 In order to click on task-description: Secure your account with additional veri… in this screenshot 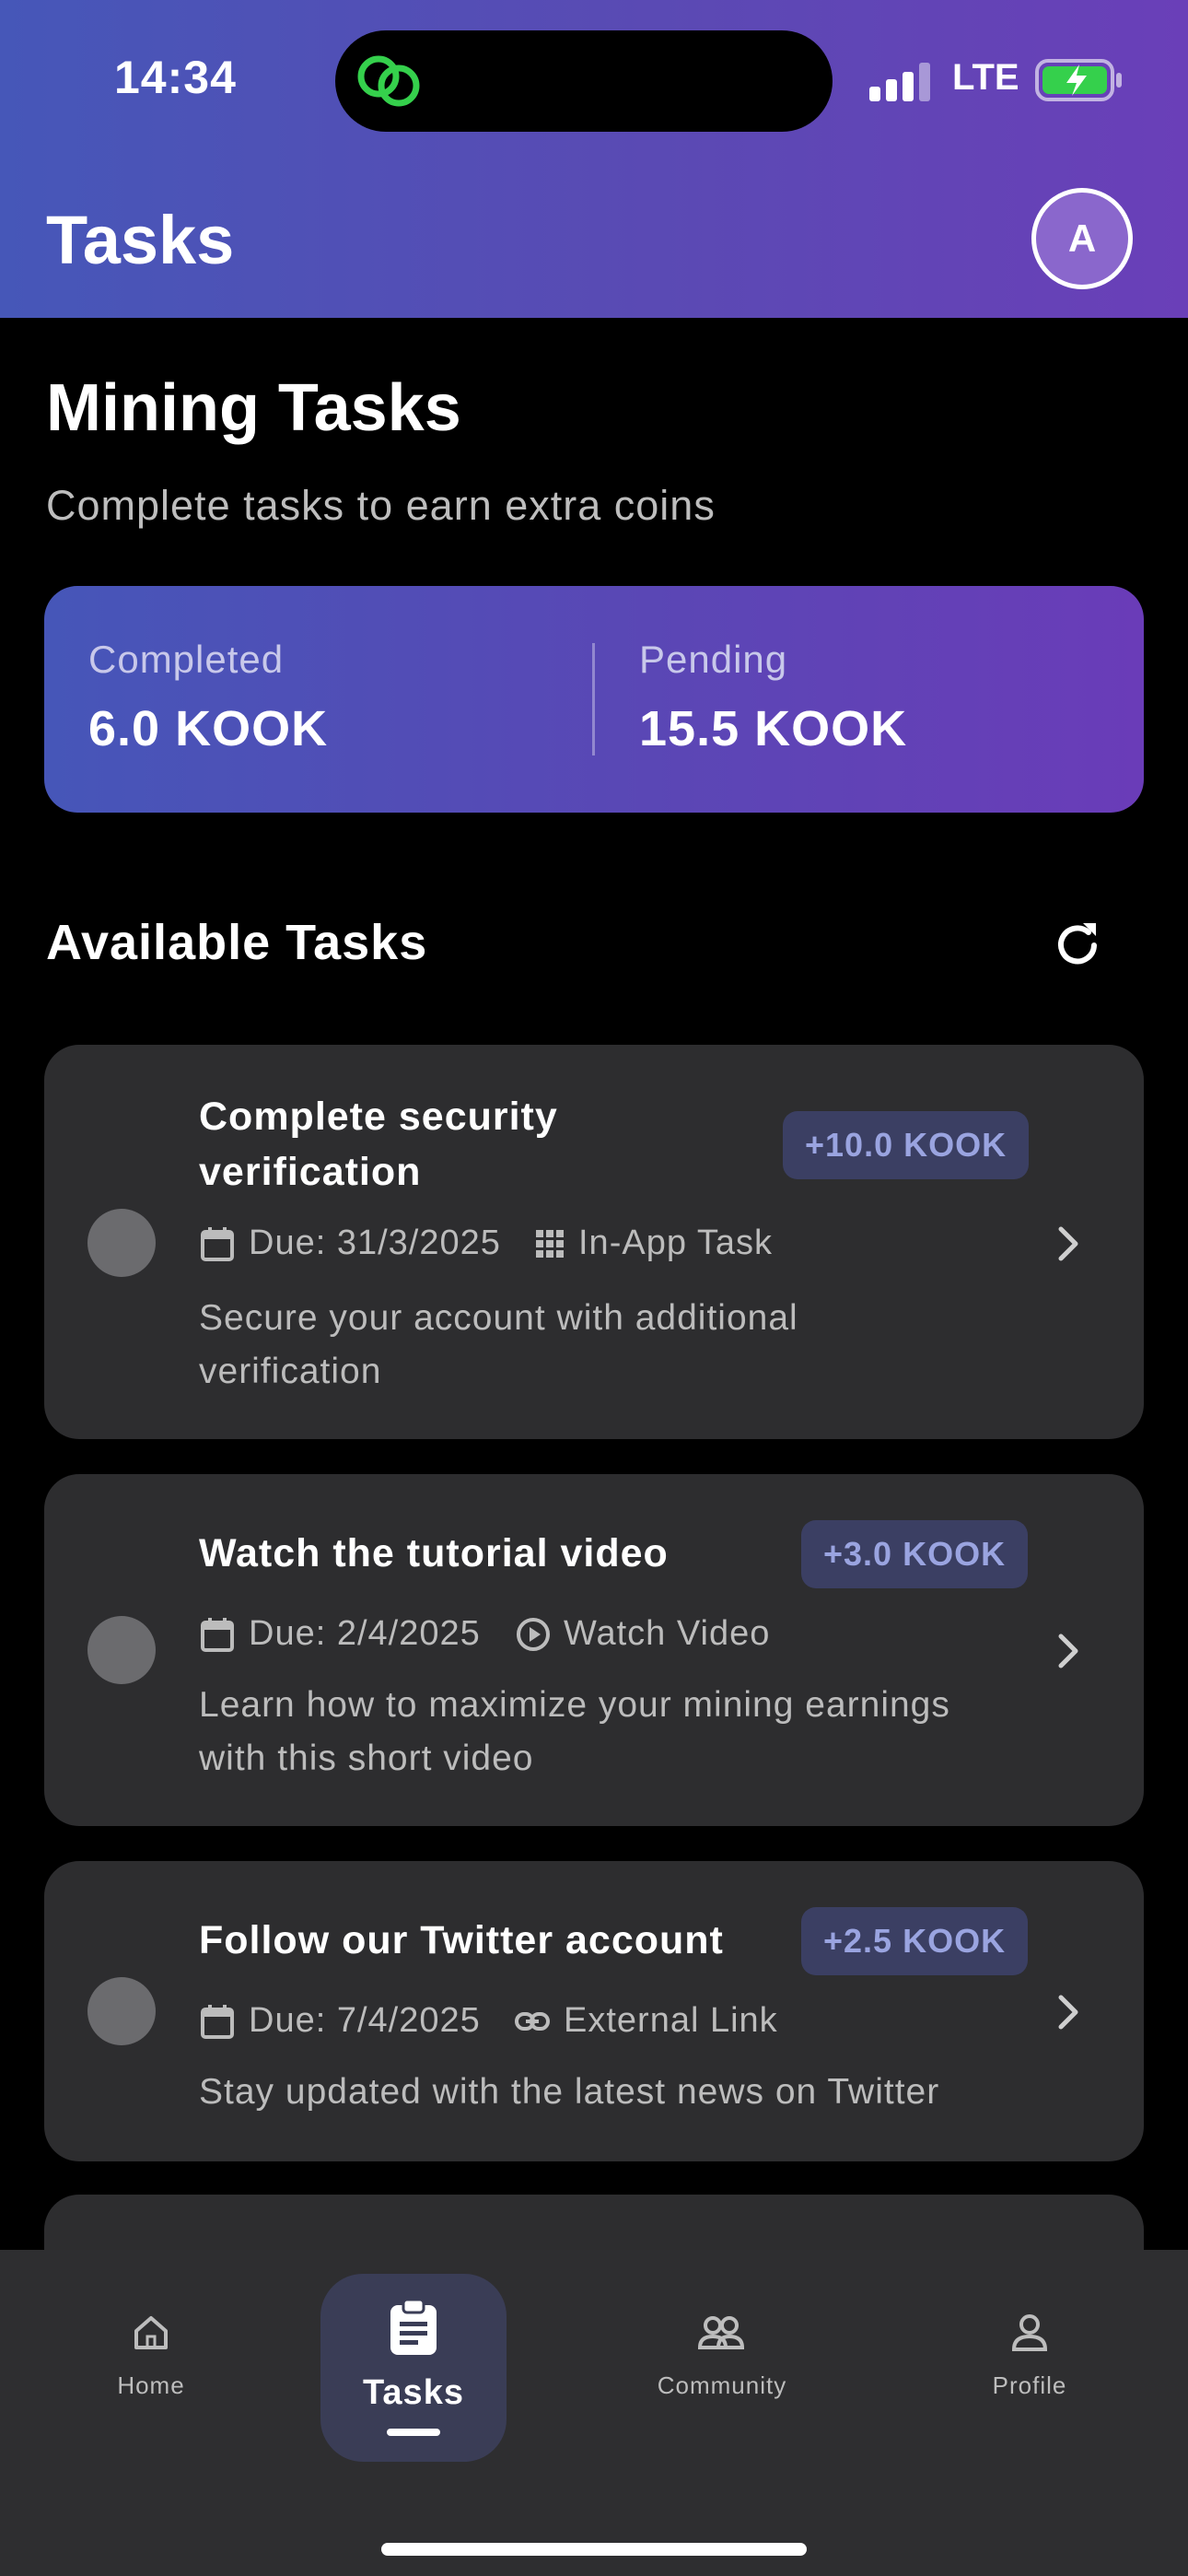, I will do `click(499, 1345)`.